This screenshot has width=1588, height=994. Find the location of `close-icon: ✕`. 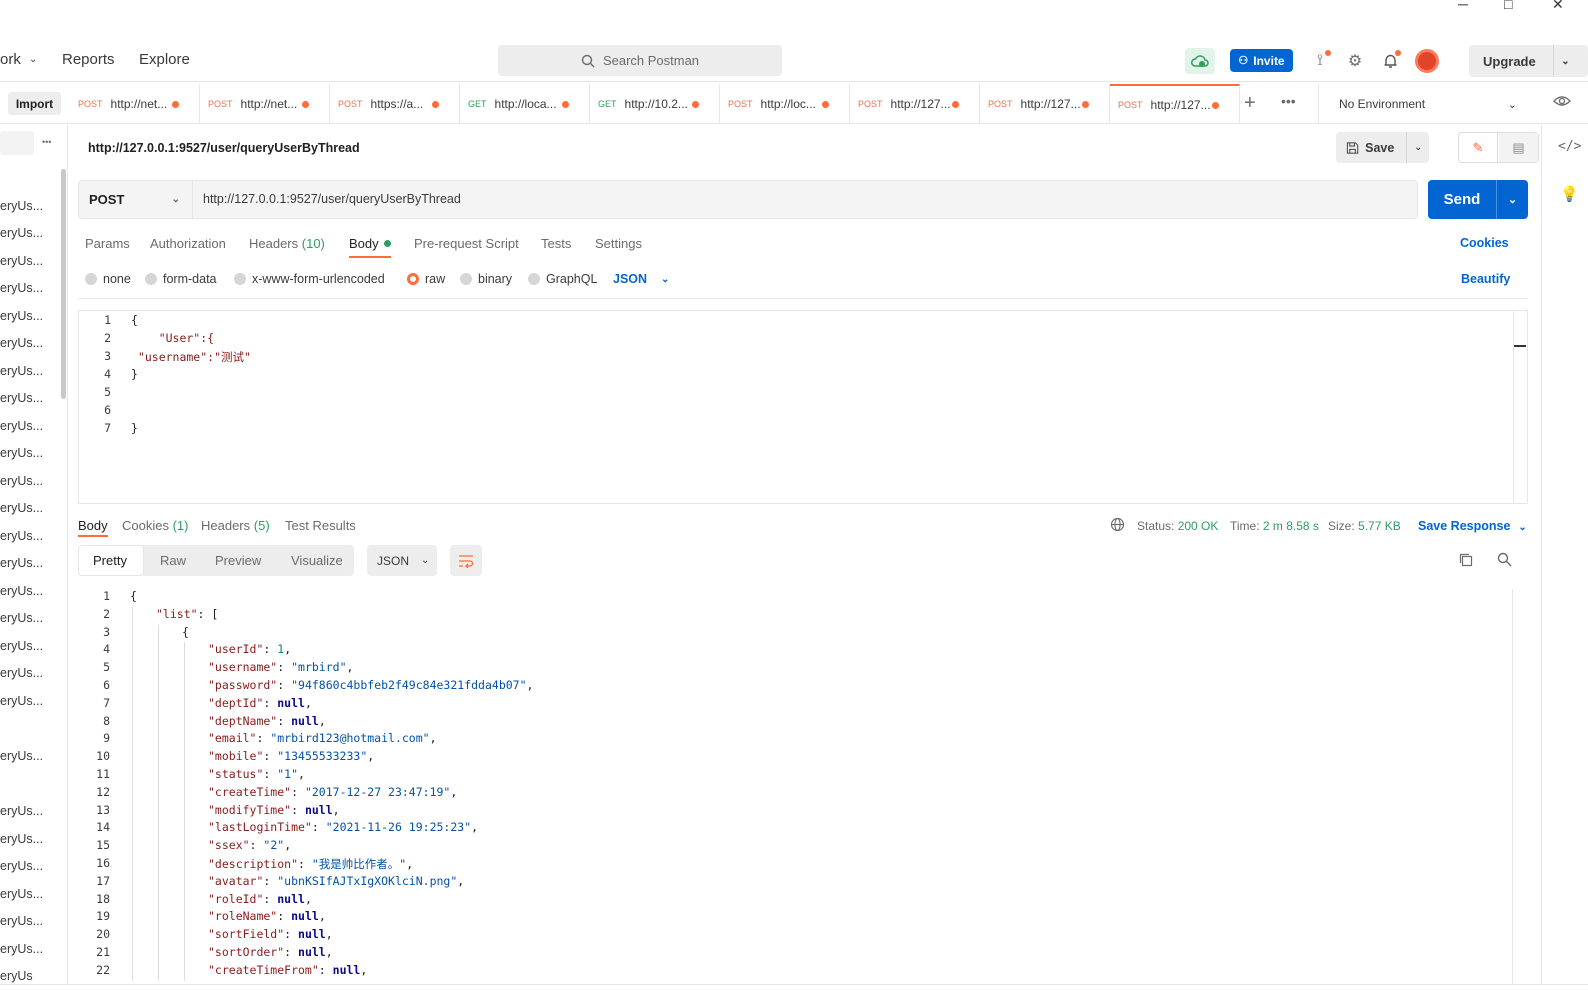

close-icon: ✕ is located at coordinates (1558, 6).